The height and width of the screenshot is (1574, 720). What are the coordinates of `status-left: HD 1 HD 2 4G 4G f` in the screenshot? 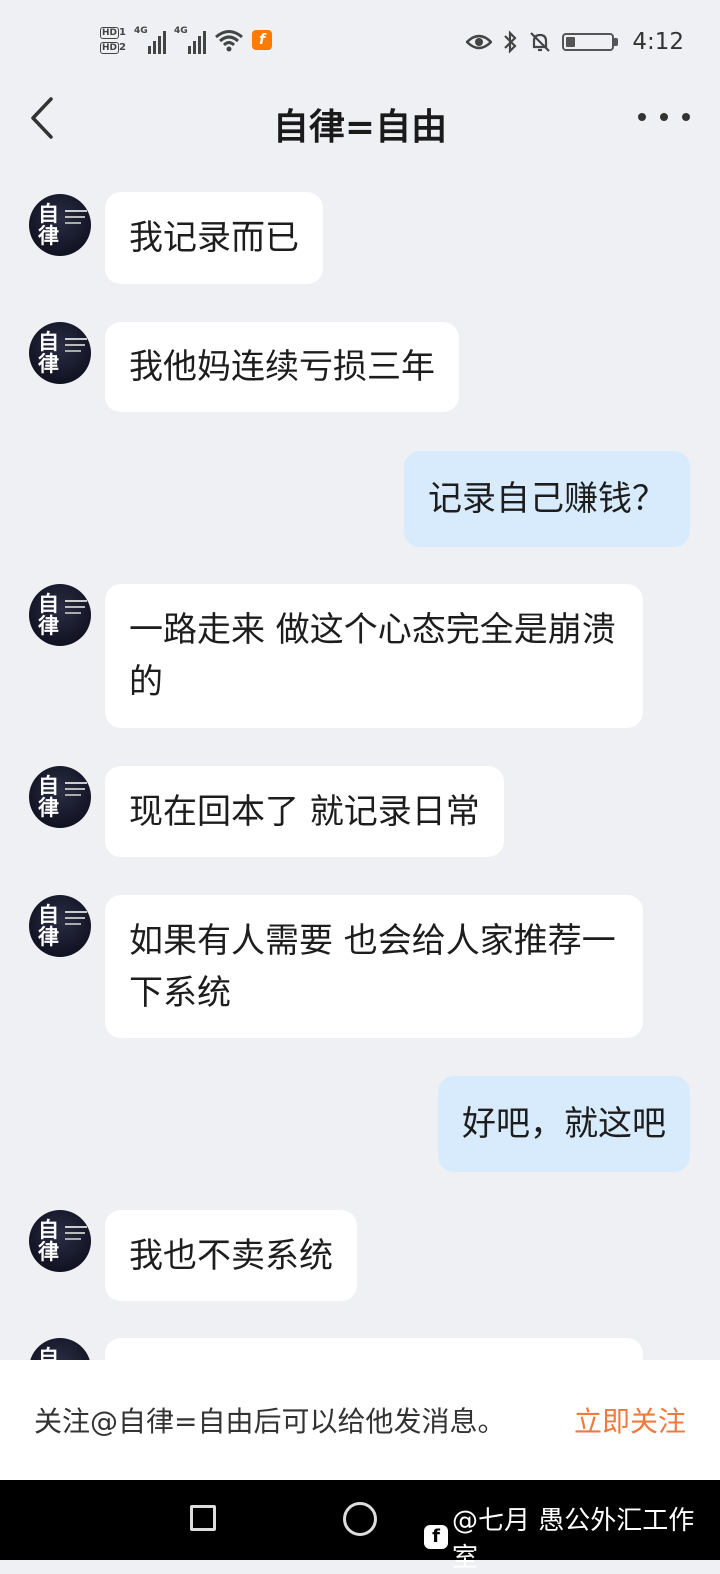 It's located at (186, 40).